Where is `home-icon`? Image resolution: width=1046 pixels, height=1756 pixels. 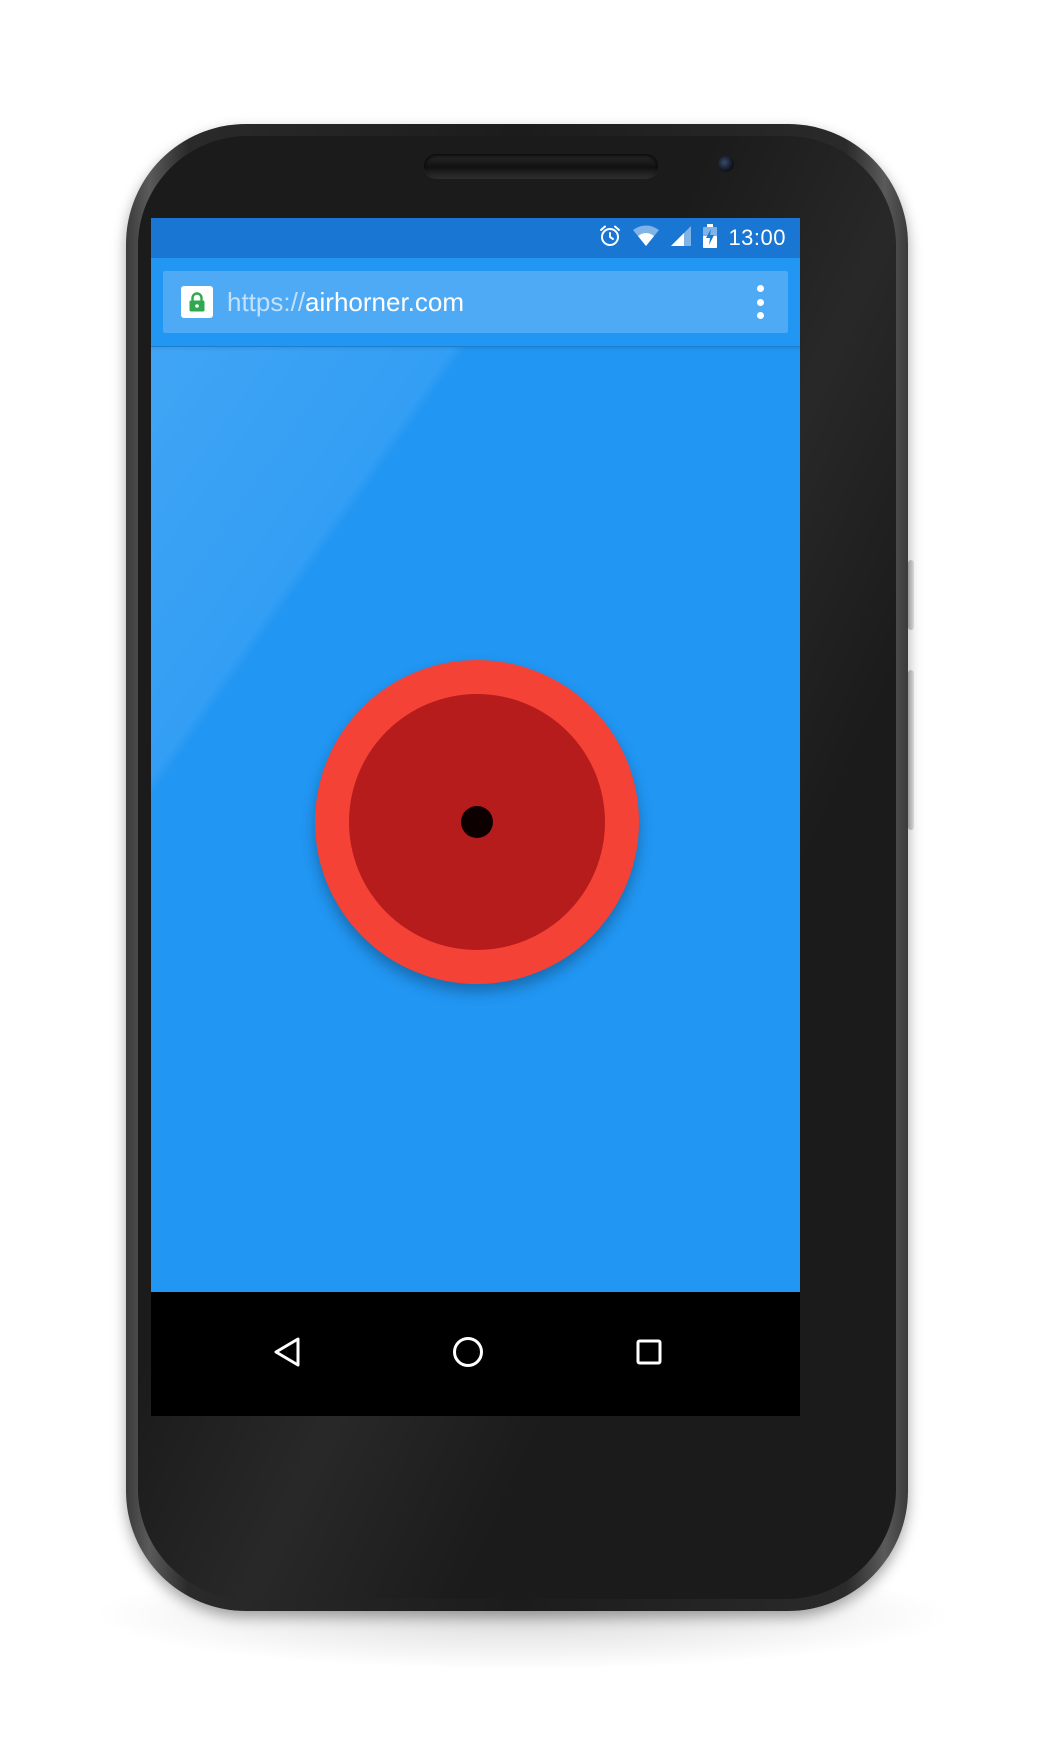
home-icon is located at coordinates (468, 1352).